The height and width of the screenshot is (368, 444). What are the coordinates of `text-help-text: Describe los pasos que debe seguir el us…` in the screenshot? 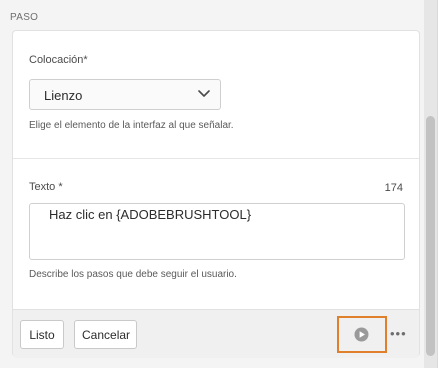 It's located at (133, 274).